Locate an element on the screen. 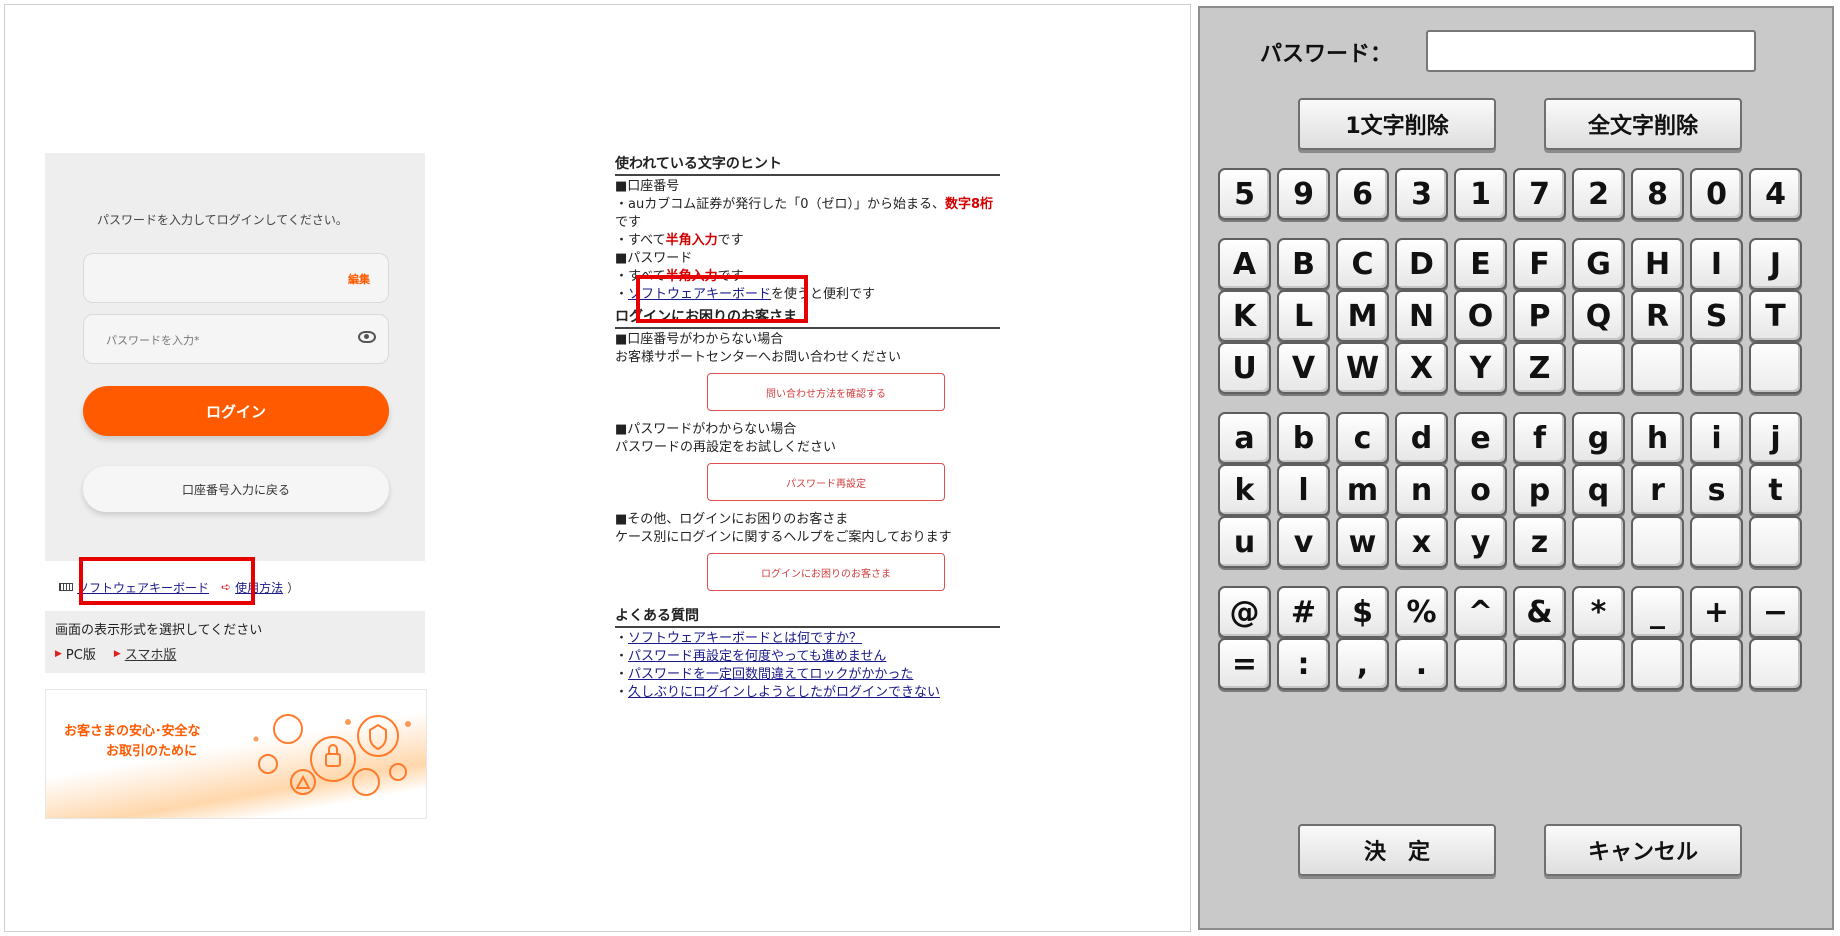 The image size is (1840, 936). edit-link: 編集 is located at coordinates (359, 279).